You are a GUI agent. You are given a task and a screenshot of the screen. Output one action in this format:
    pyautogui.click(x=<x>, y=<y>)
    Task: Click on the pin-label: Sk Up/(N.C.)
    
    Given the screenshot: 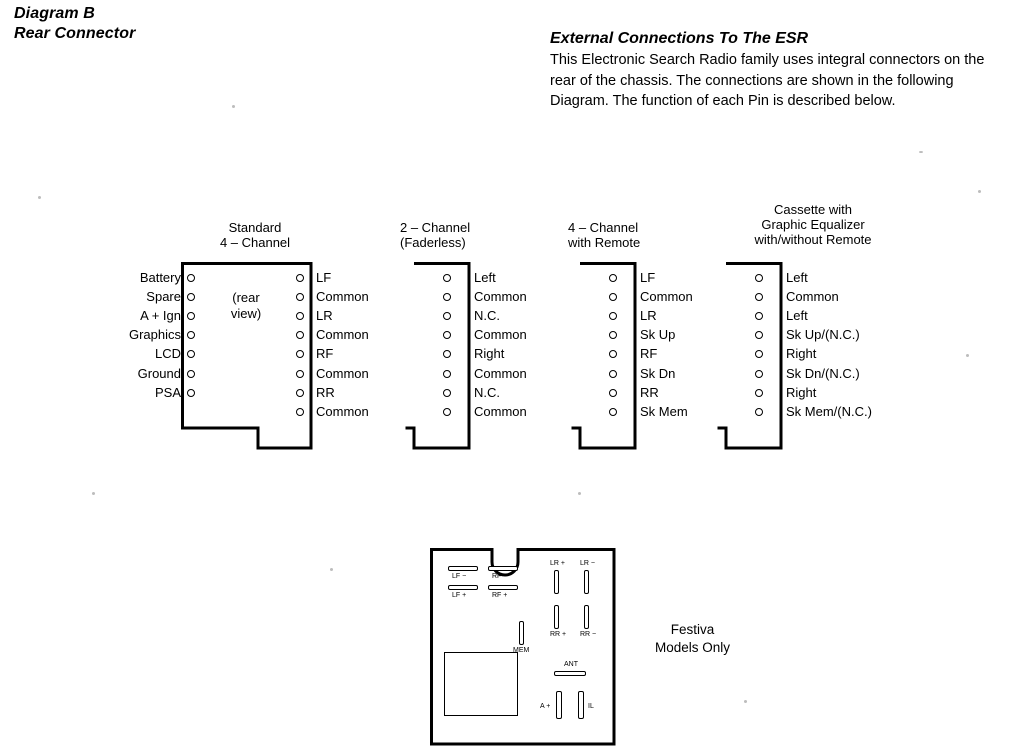 What is the action you would take?
    pyautogui.click(x=823, y=335)
    